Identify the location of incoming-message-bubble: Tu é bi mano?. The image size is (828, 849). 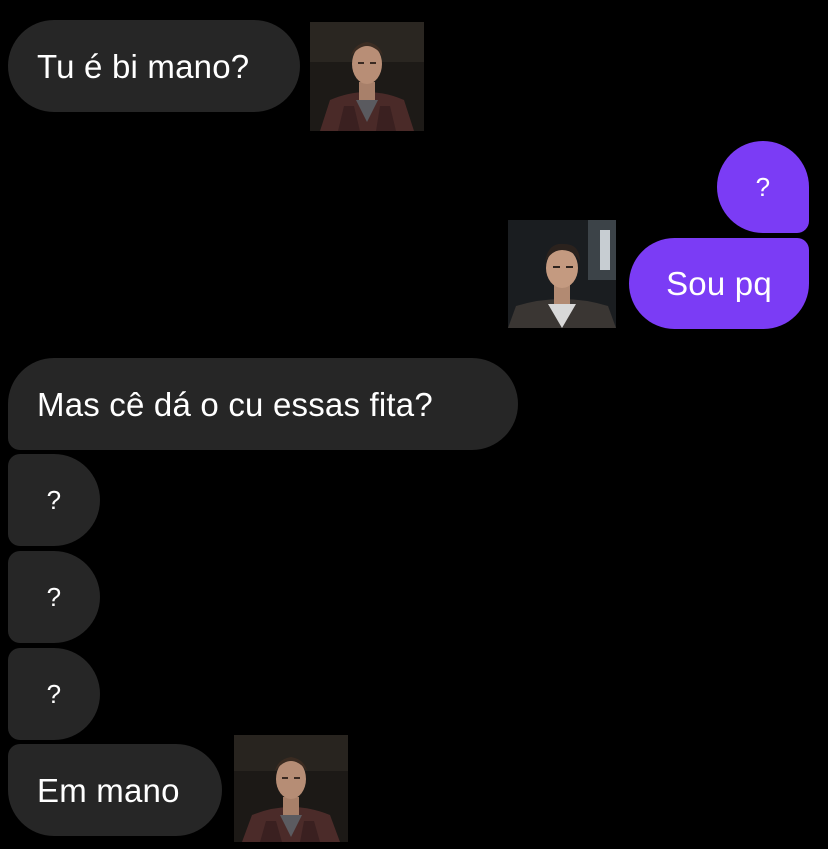
(154, 66).